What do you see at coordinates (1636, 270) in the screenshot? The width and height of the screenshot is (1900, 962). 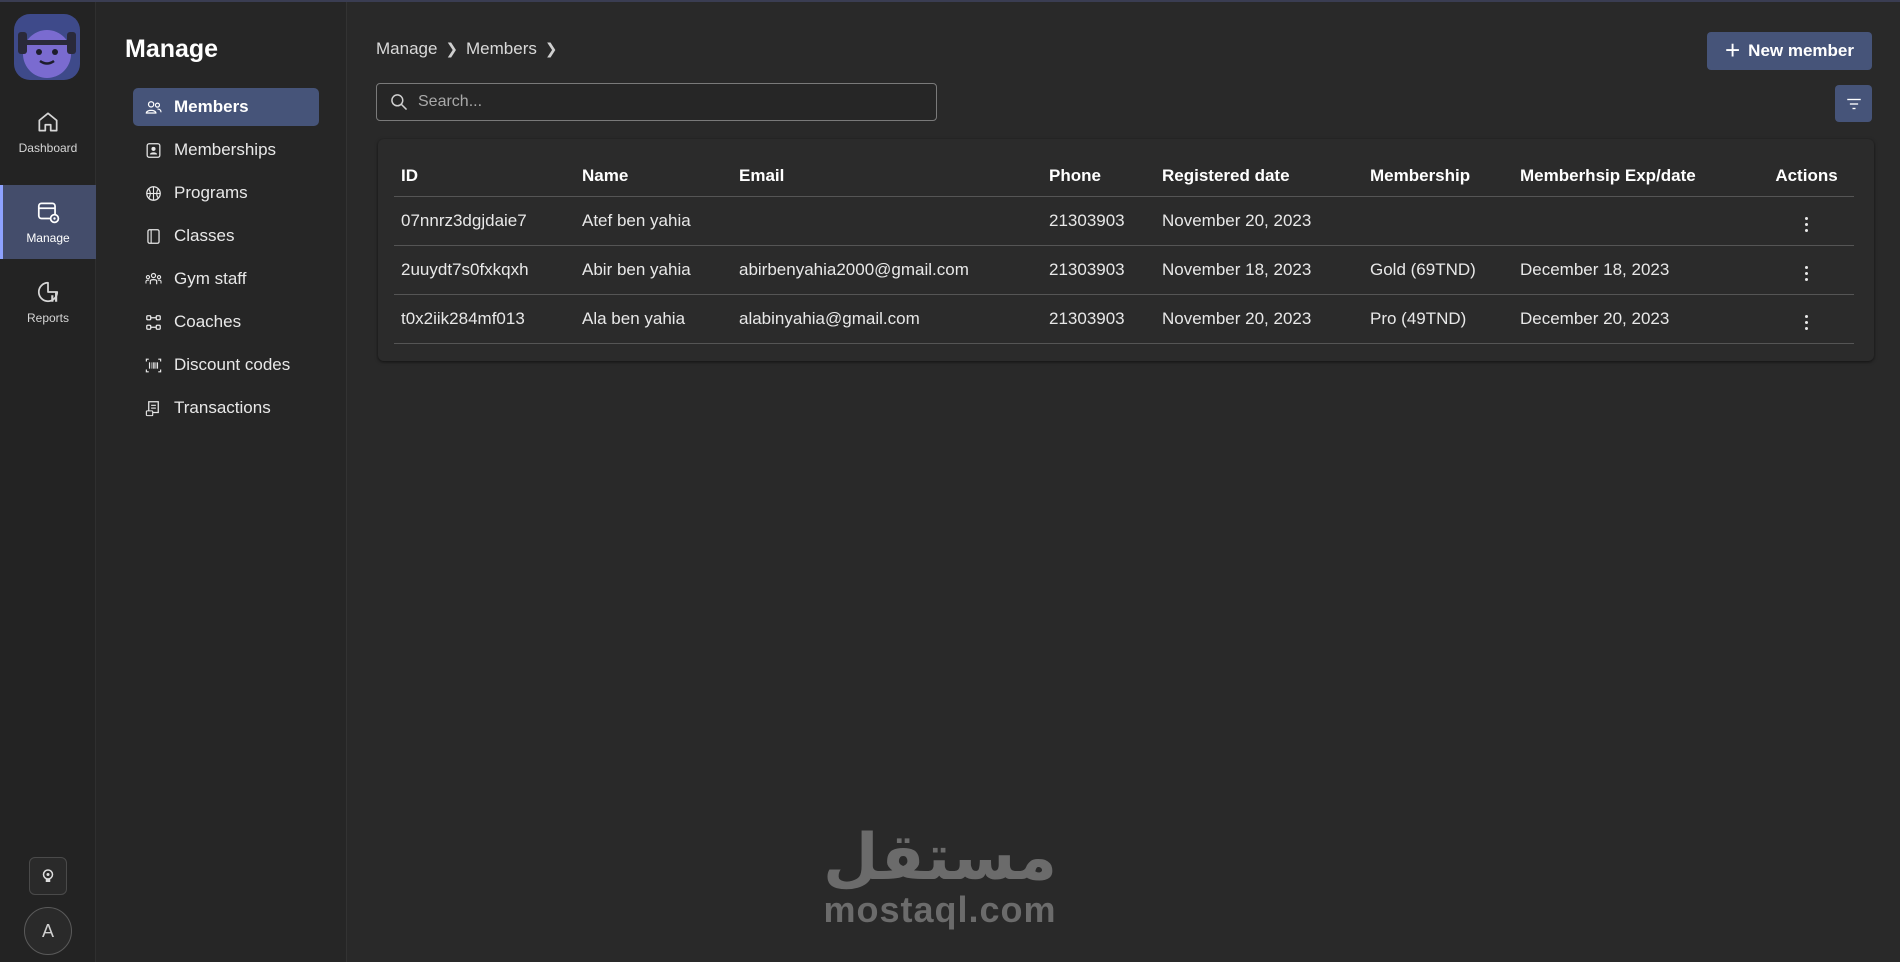 I see `cell-exp-date: December 18, 2023` at bounding box center [1636, 270].